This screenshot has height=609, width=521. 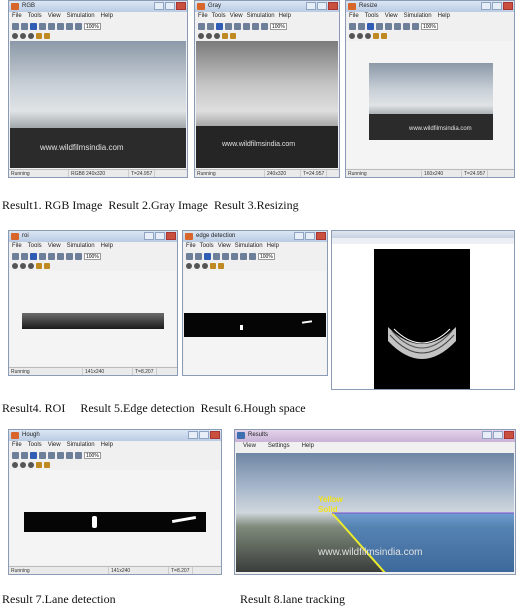 What do you see at coordinates (115, 435) in the screenshot?
I see `titlebar: Hough` at bounding box center [115, 435].